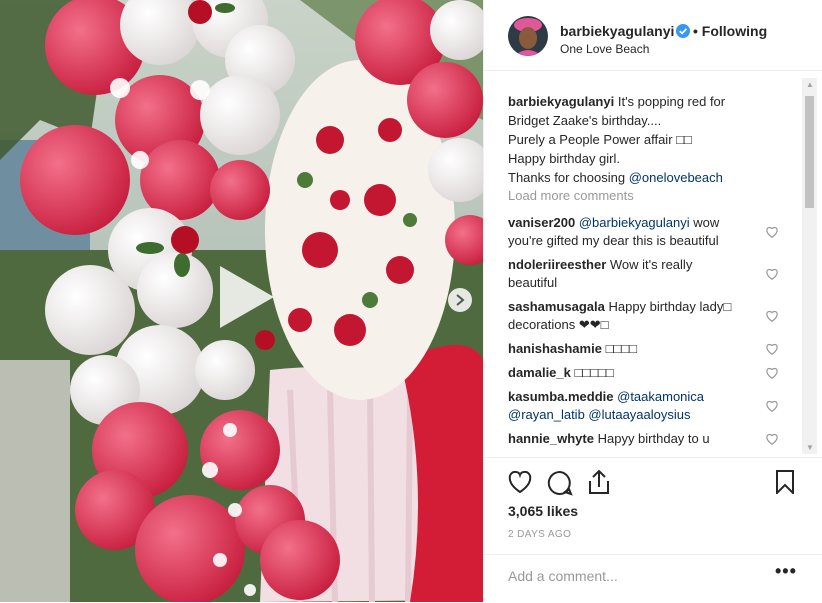  I want to click on comment-username: damalie_k, so click(539, 372).